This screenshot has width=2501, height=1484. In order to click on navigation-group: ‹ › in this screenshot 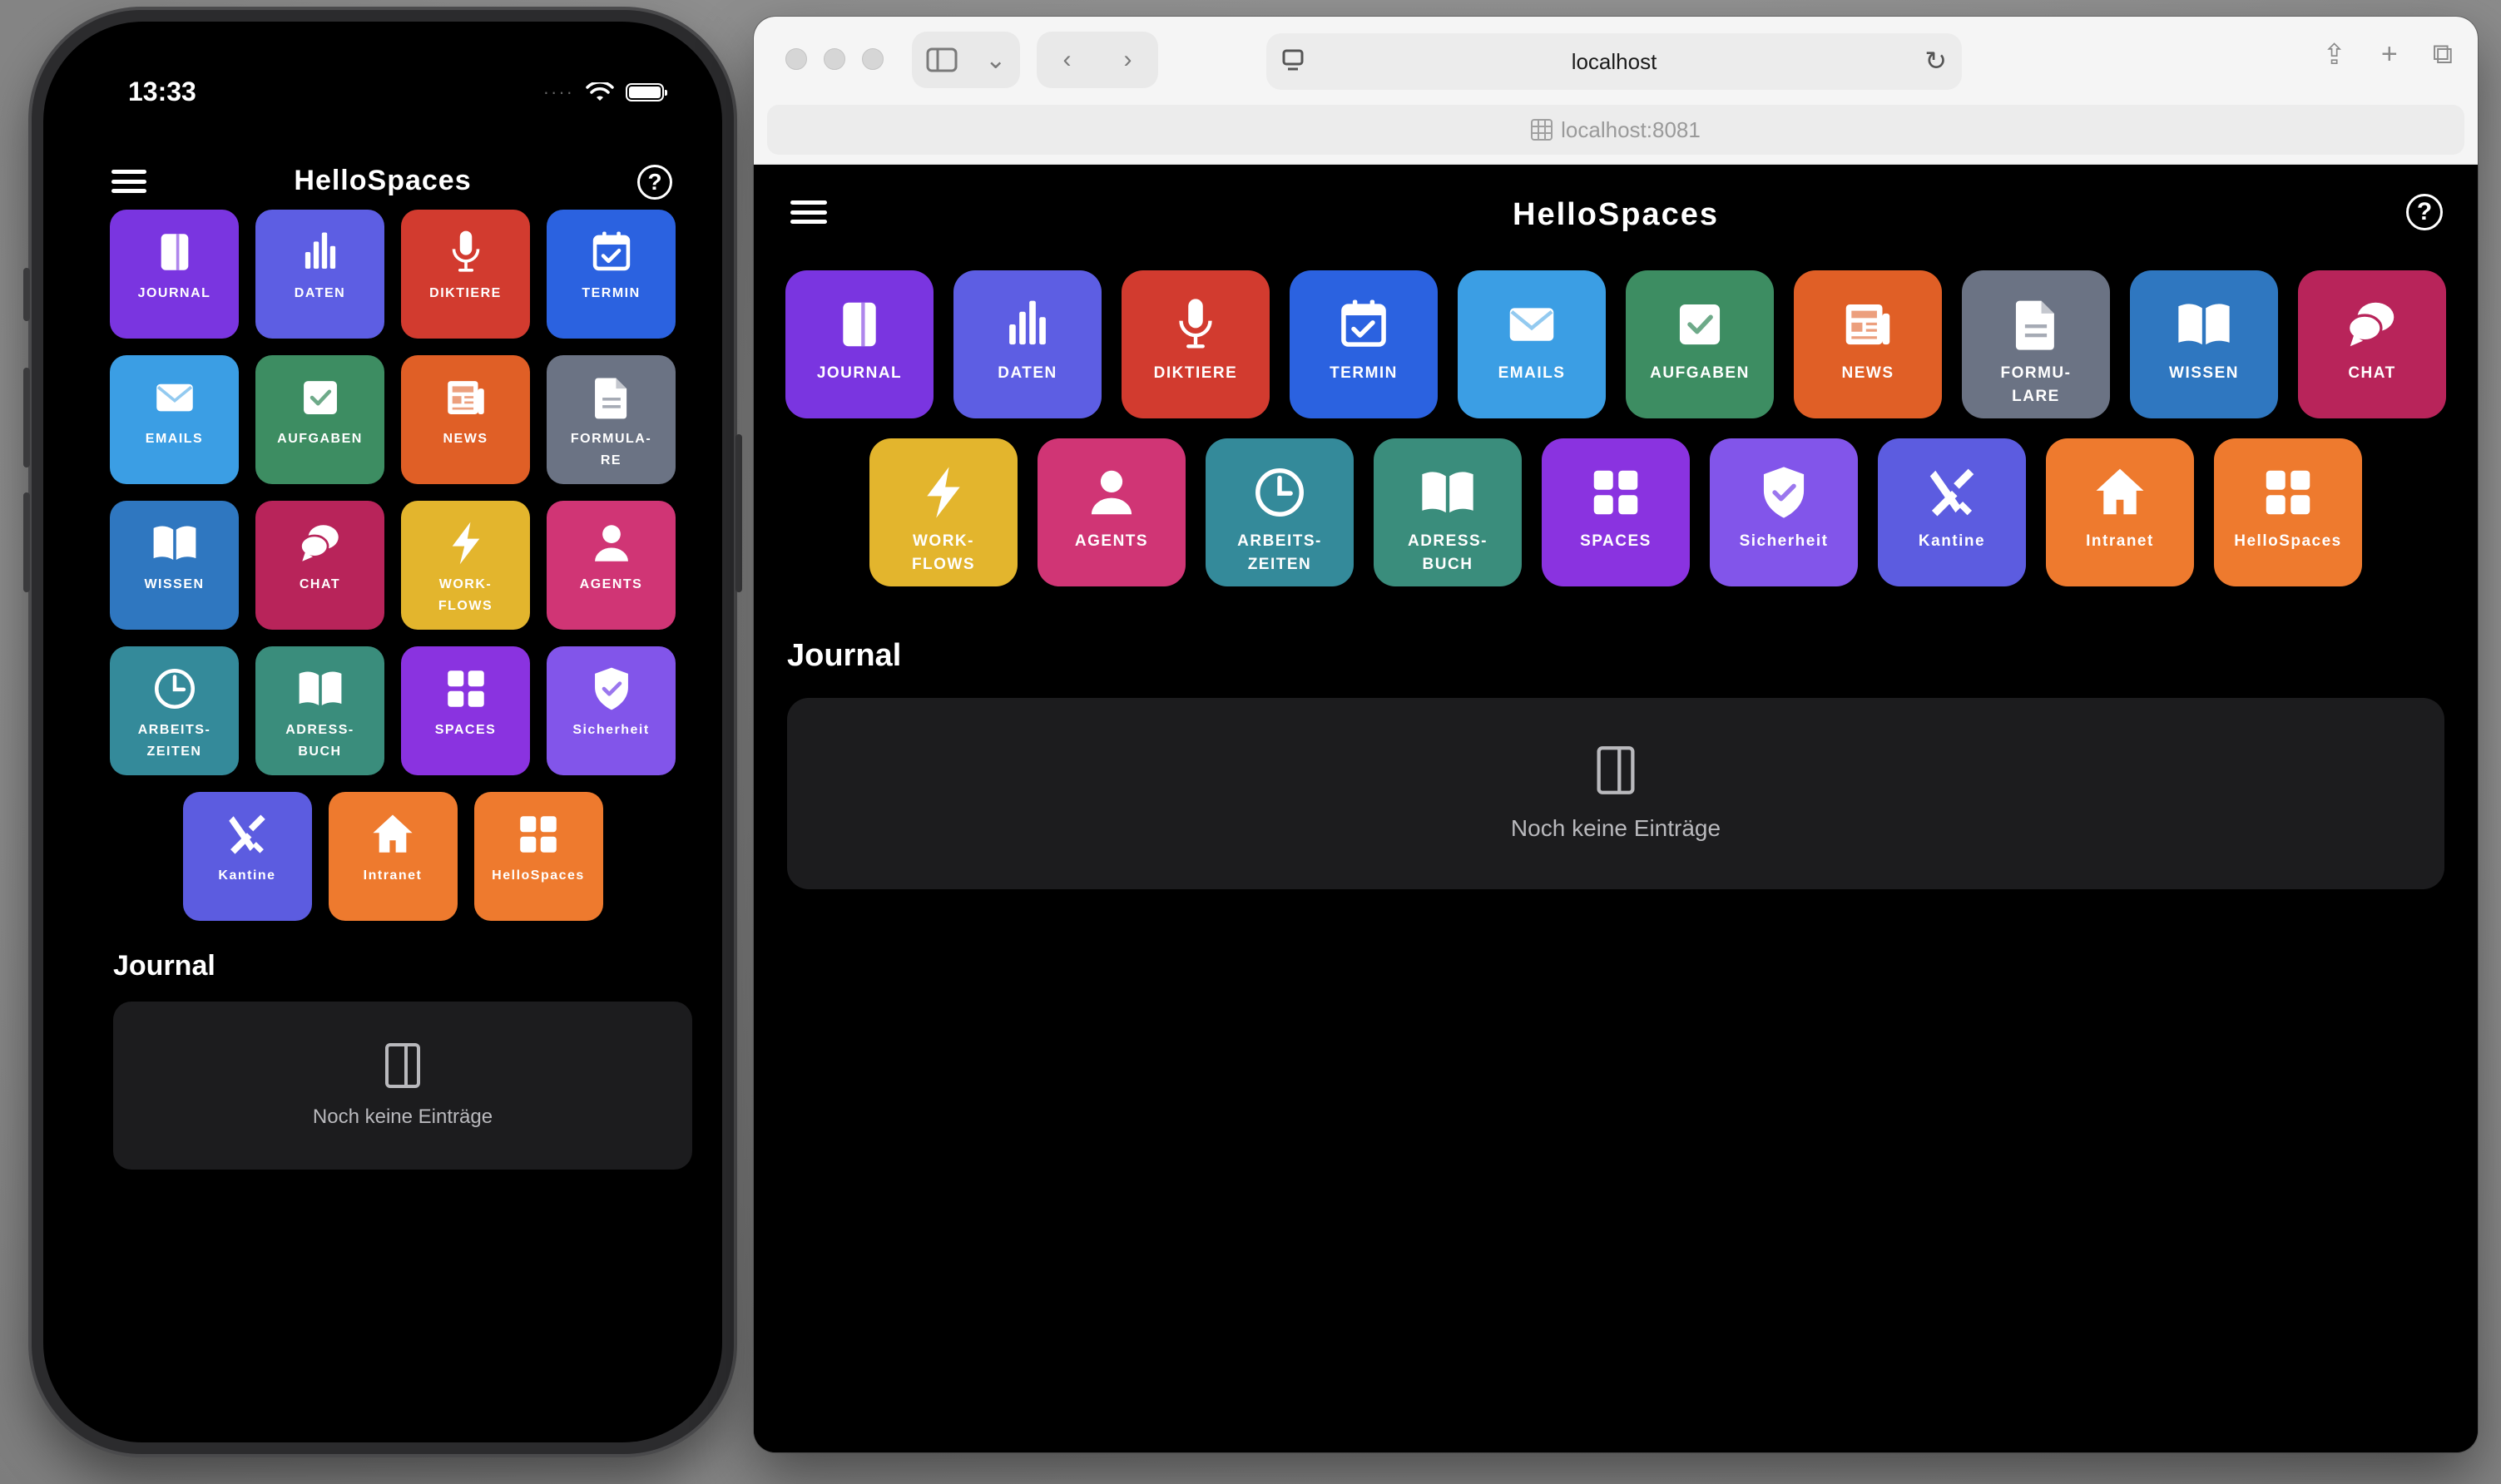, I will do `click(1097, 60)`.